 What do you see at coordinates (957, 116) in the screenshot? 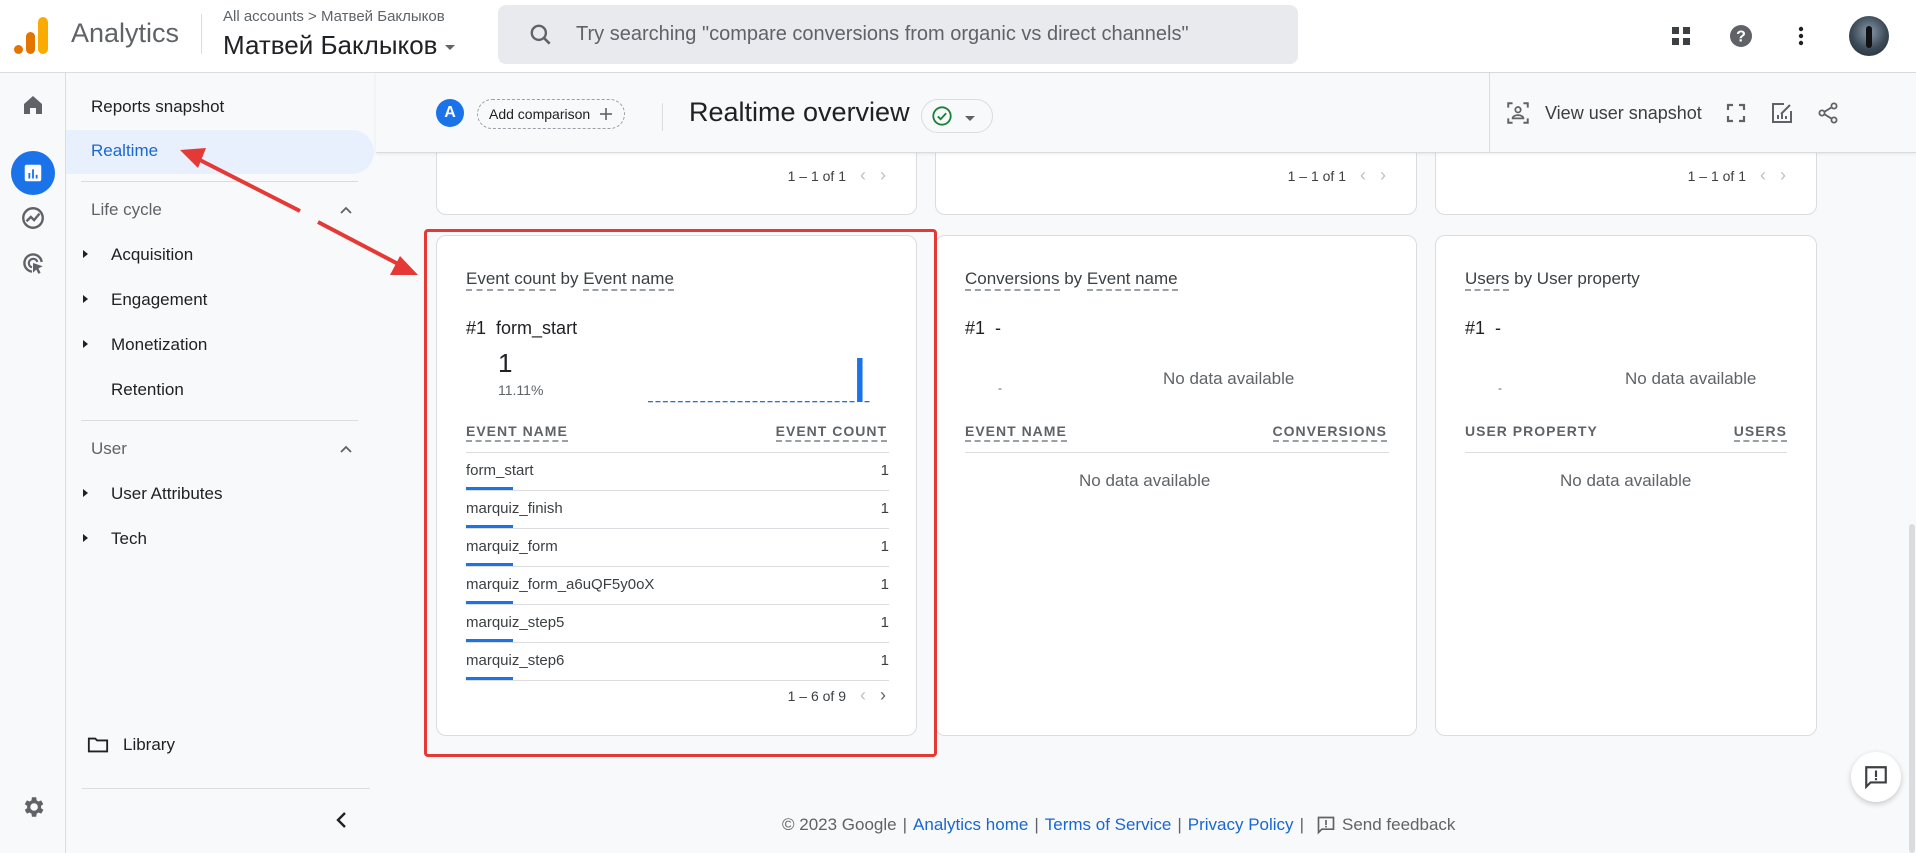
I see `report-status-dropdown` at bounding box center [957, 116].